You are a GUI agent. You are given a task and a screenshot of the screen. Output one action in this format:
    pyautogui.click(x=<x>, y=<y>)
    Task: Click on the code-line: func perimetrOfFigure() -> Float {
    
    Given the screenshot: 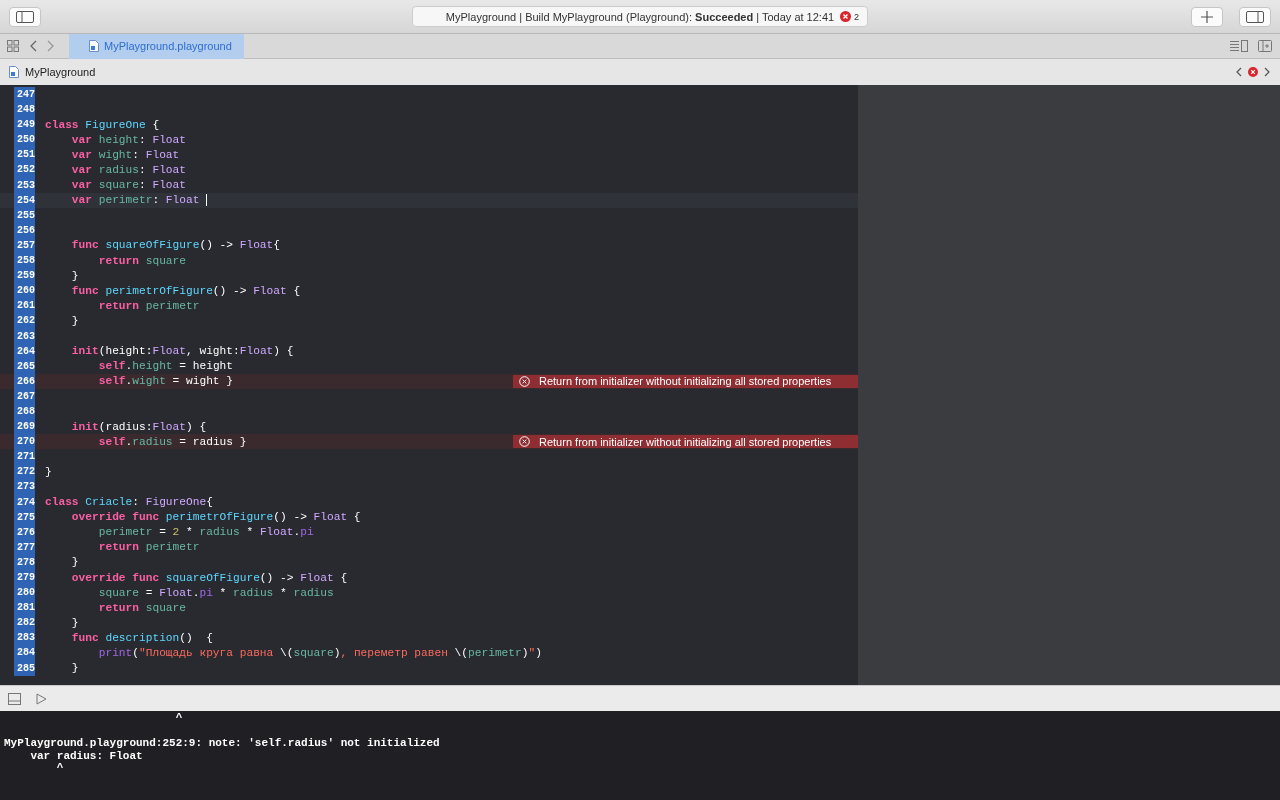 What is the action you would take?
    pyautogui.click(x=185, y=290)
    